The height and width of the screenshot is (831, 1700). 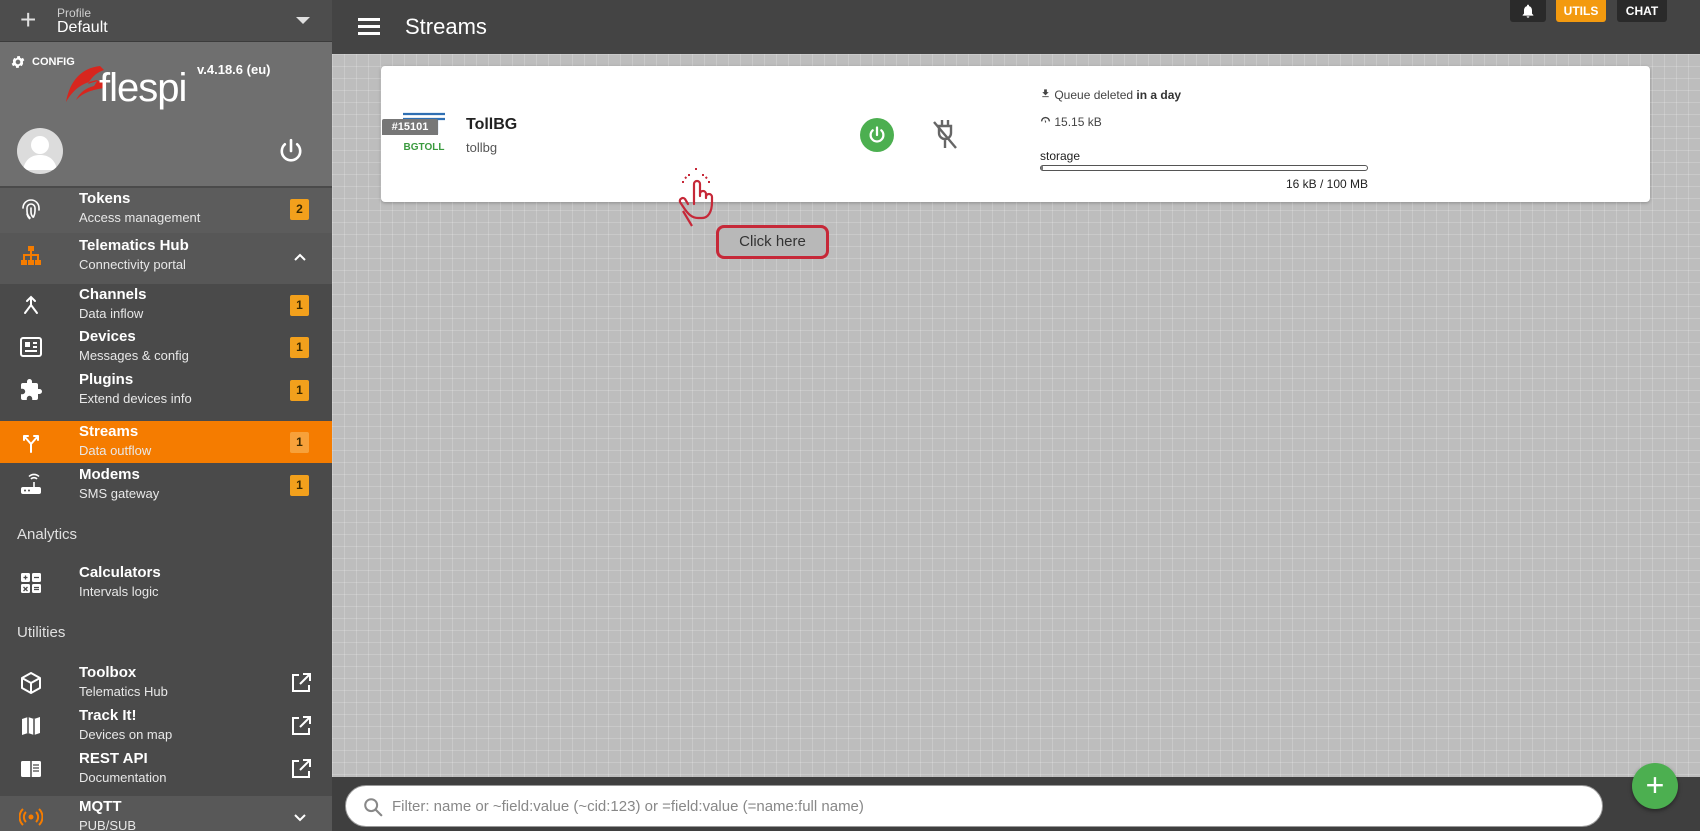 What do you see at coordinates (119, 591) in the screenshot?
I see `nav-subtitle: Intervals logic` at bounding box center [119, 591].